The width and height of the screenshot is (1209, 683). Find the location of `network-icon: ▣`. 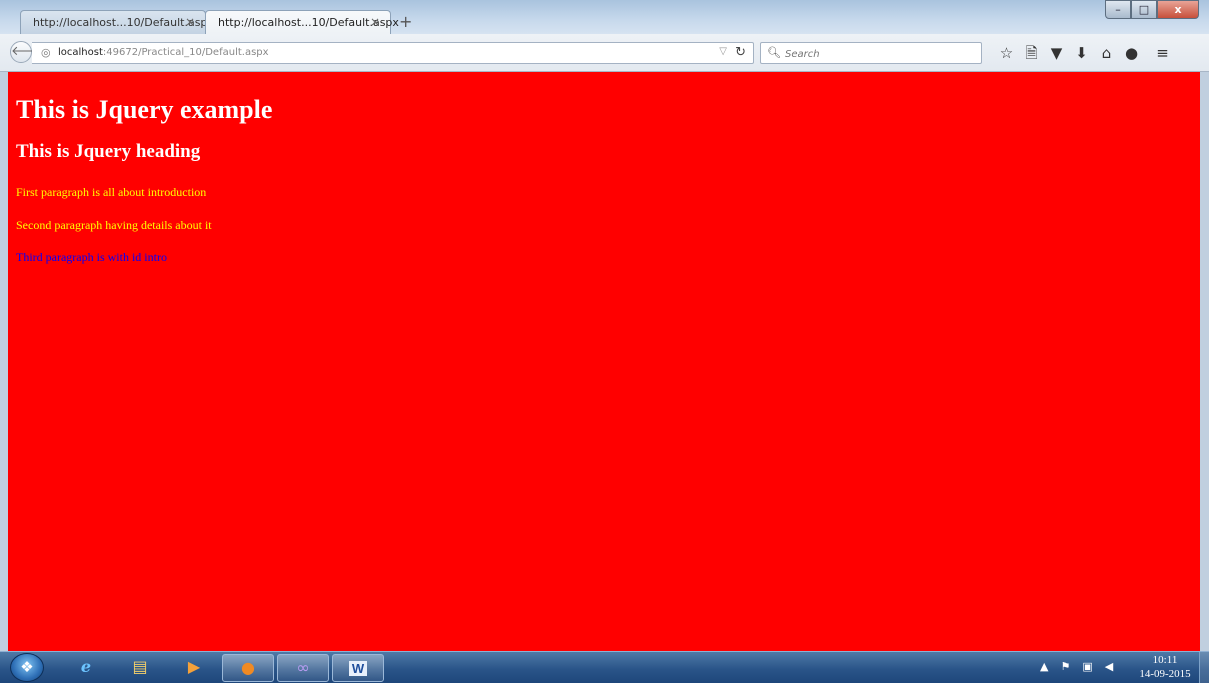

network-icon: ▣ is located at coordinates (1087, 666).